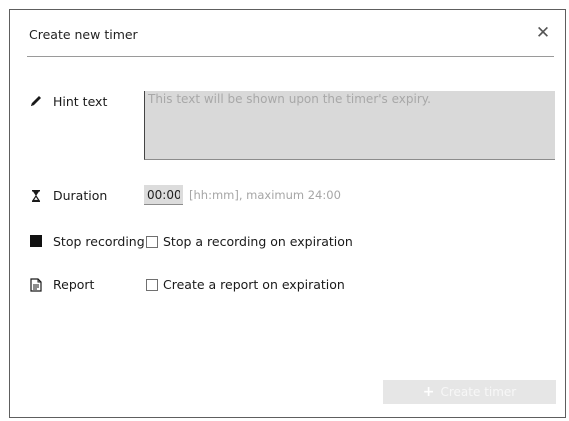 This screenshot has width=569, height=421. What do you see at coordinates (152, 242) in the screenshot?
I see `stop-recording-checkbox` at bounding box center [152, 242].